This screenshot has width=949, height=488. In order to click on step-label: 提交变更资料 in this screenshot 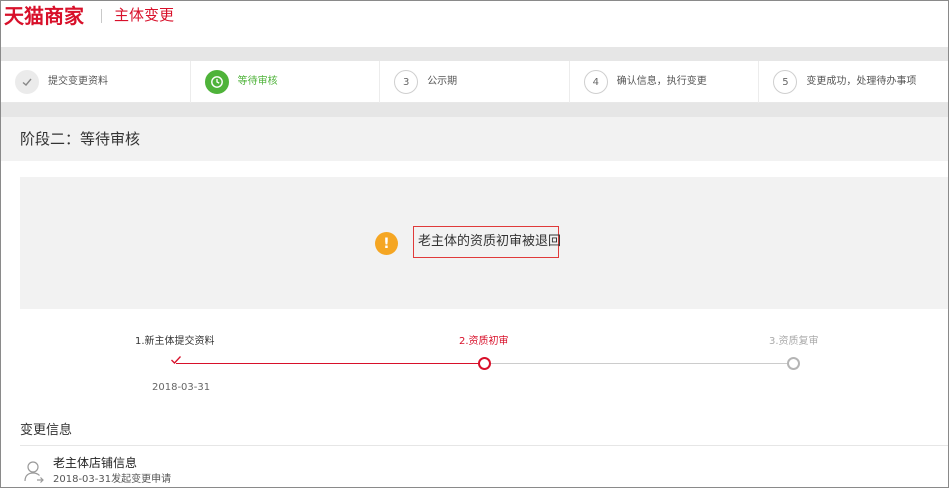, I will do `click(78, 81)`.